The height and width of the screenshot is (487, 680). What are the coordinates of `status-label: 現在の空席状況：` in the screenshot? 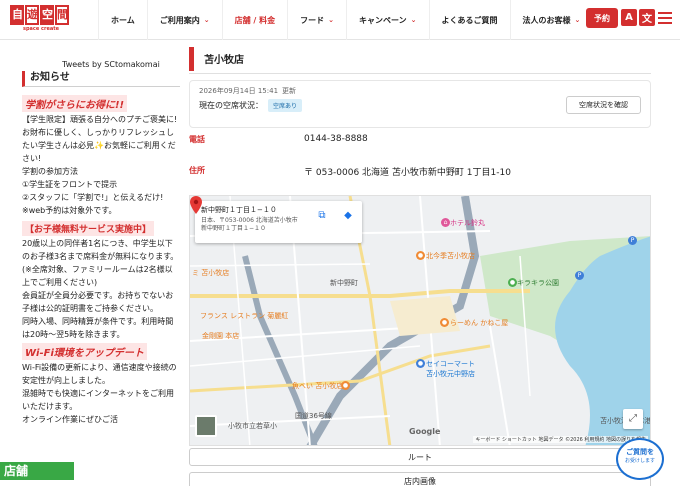 It's located at (231, 105).